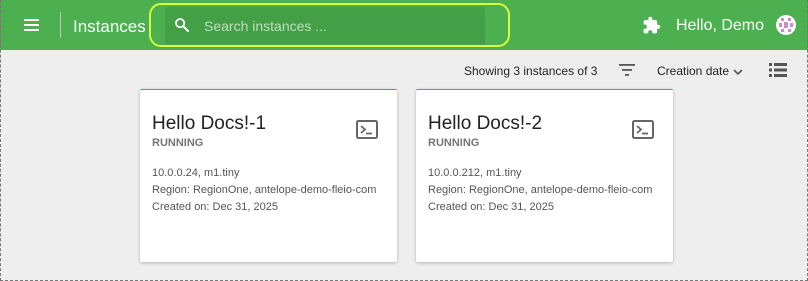  Describe the element at coordinates (720, 26) in the screenshot. I see `user-greeting: Hello, Demo` at that location.